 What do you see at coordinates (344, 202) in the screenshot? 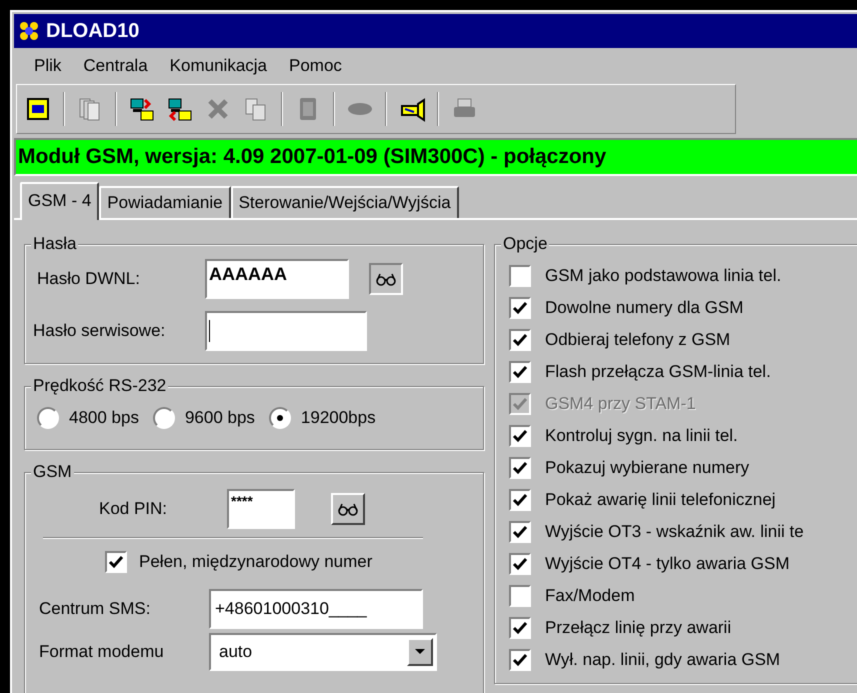
I see `tab: Sterowanie/Wejścia/Wyjścia` at bounding box center [344, 202].